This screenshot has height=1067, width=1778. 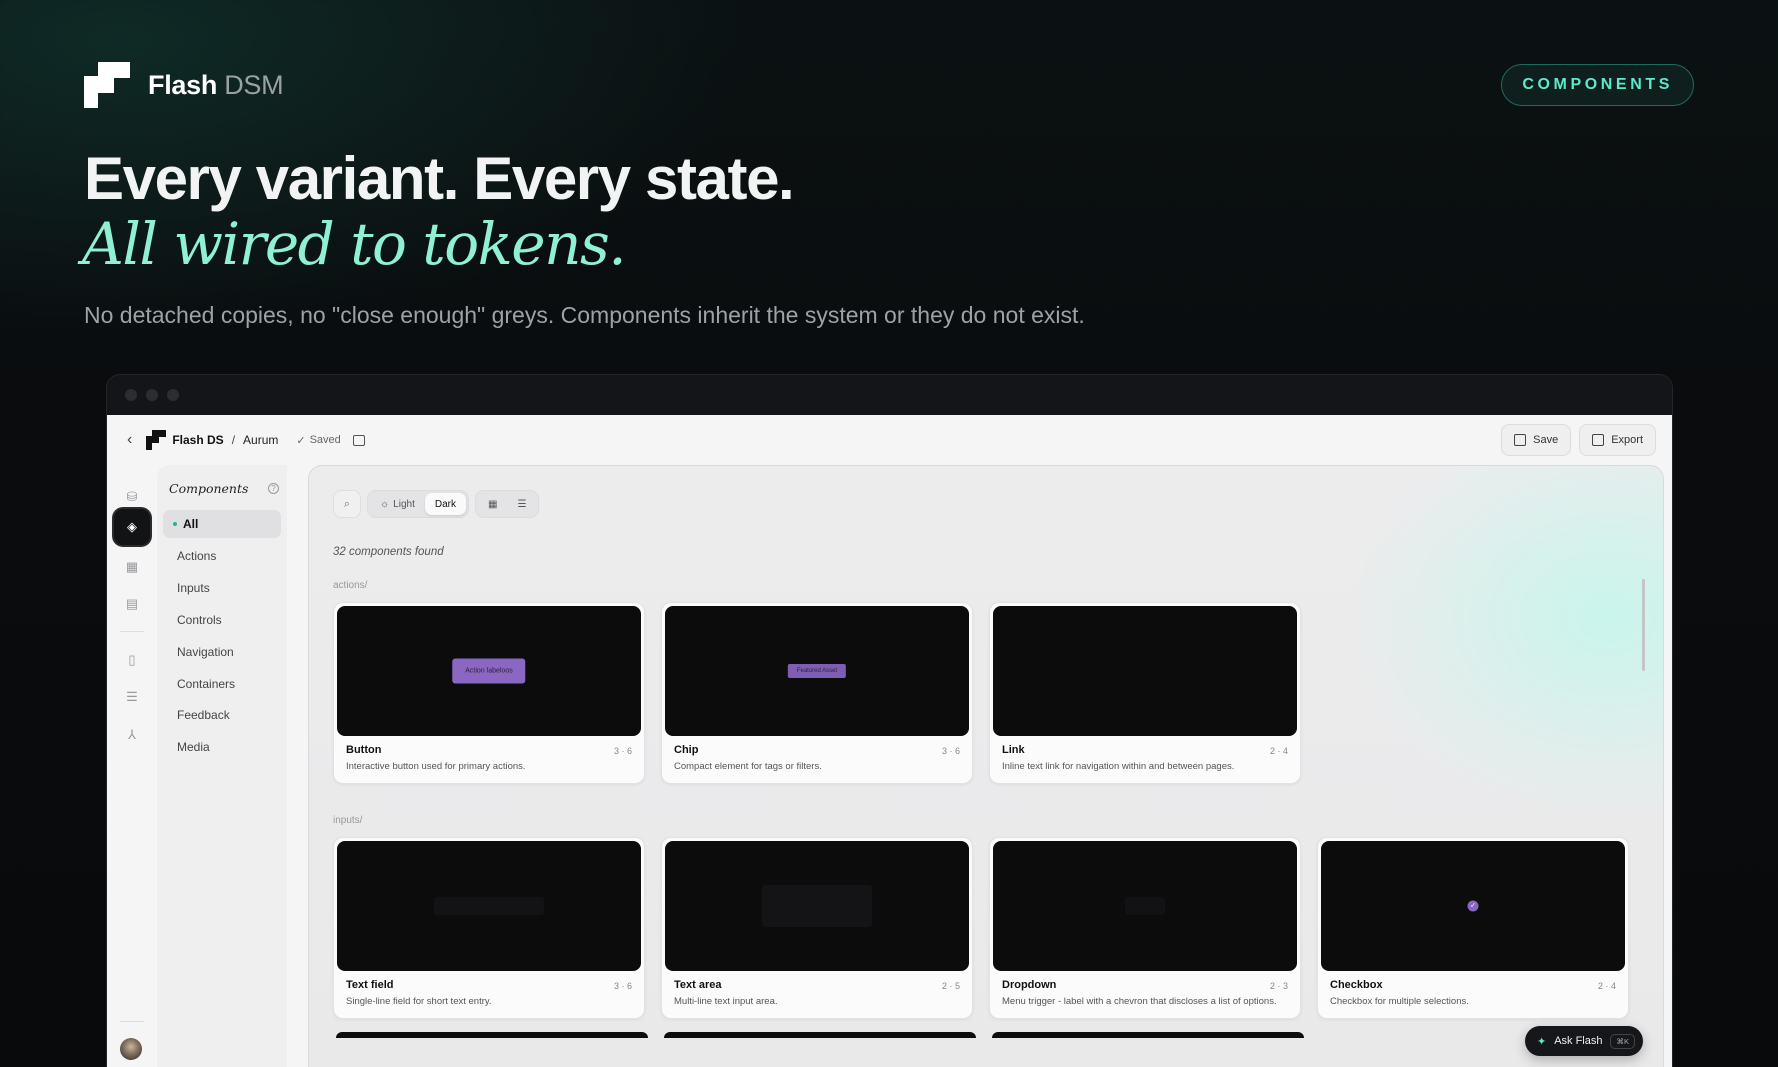 I want to click on list-icon: ☰, so click(x=132, y=697).